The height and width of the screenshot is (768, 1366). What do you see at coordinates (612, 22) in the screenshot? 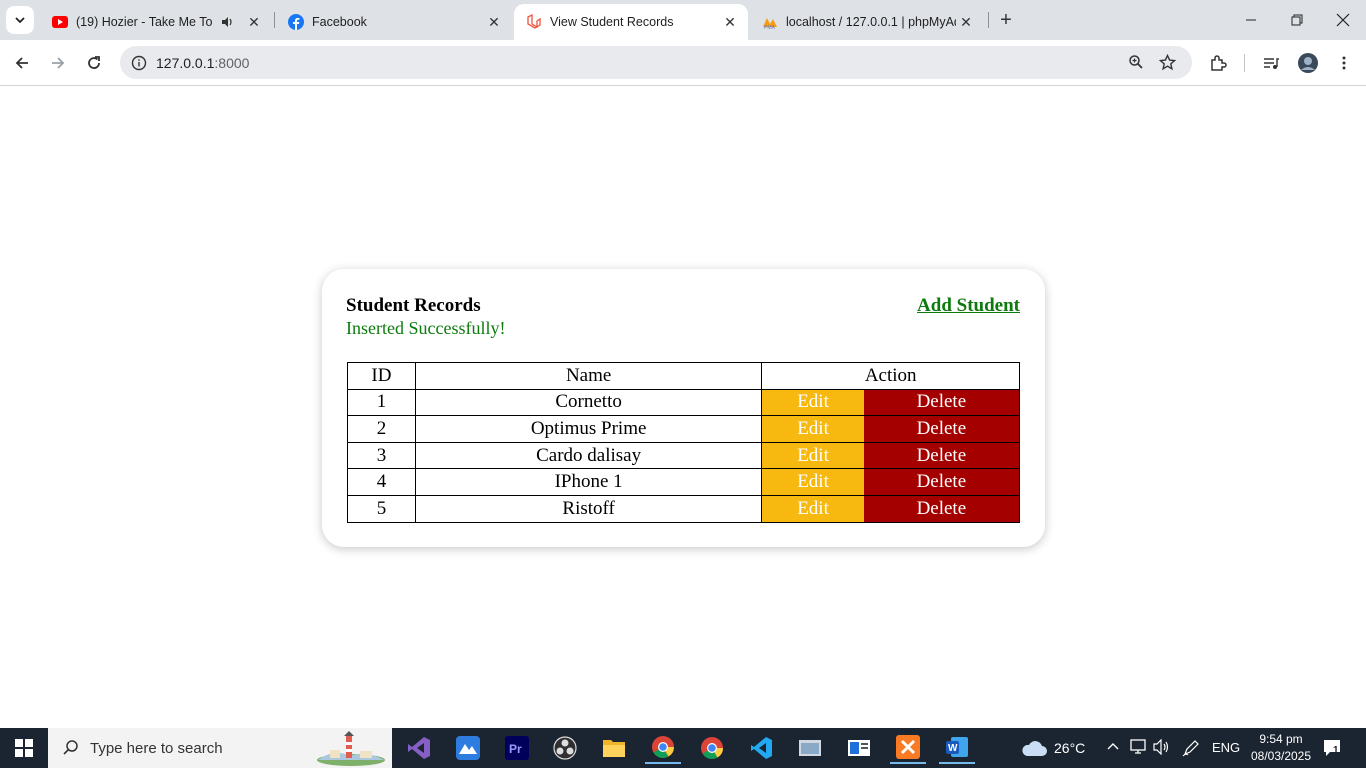
I see `tab-title: View Student Records` at bounding box center [612, 22].